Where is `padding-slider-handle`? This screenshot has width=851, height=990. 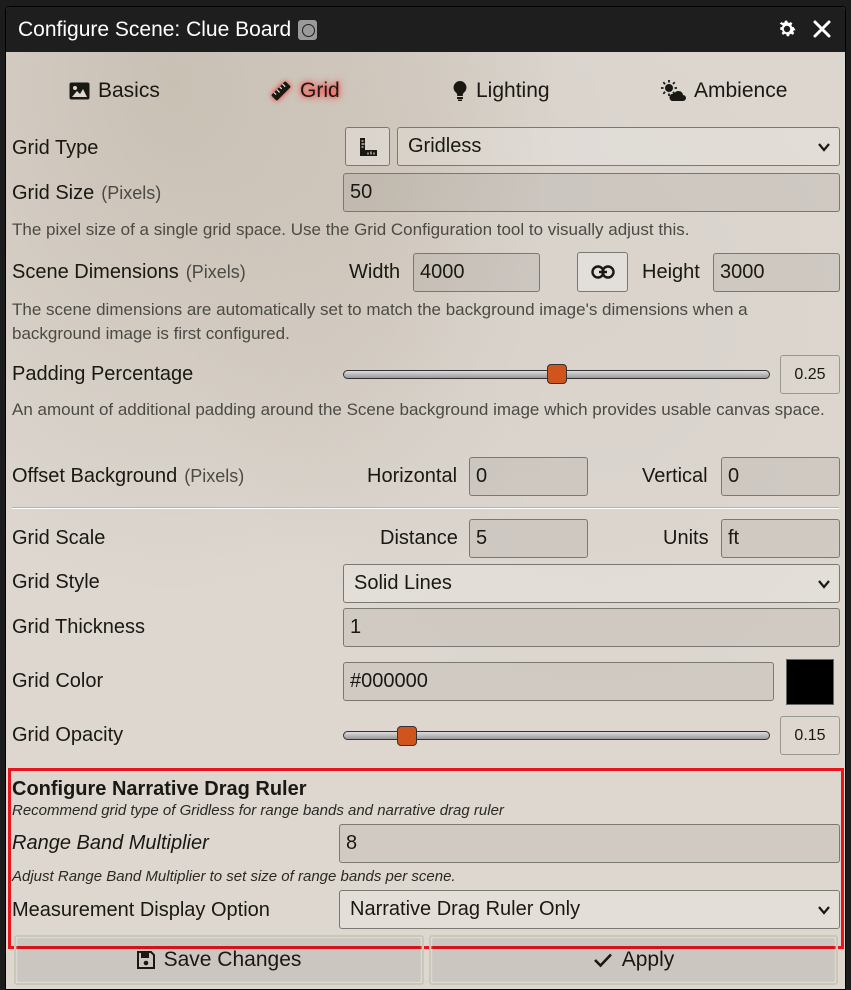 padding-slider-handle is located at coordinates (556, 374).